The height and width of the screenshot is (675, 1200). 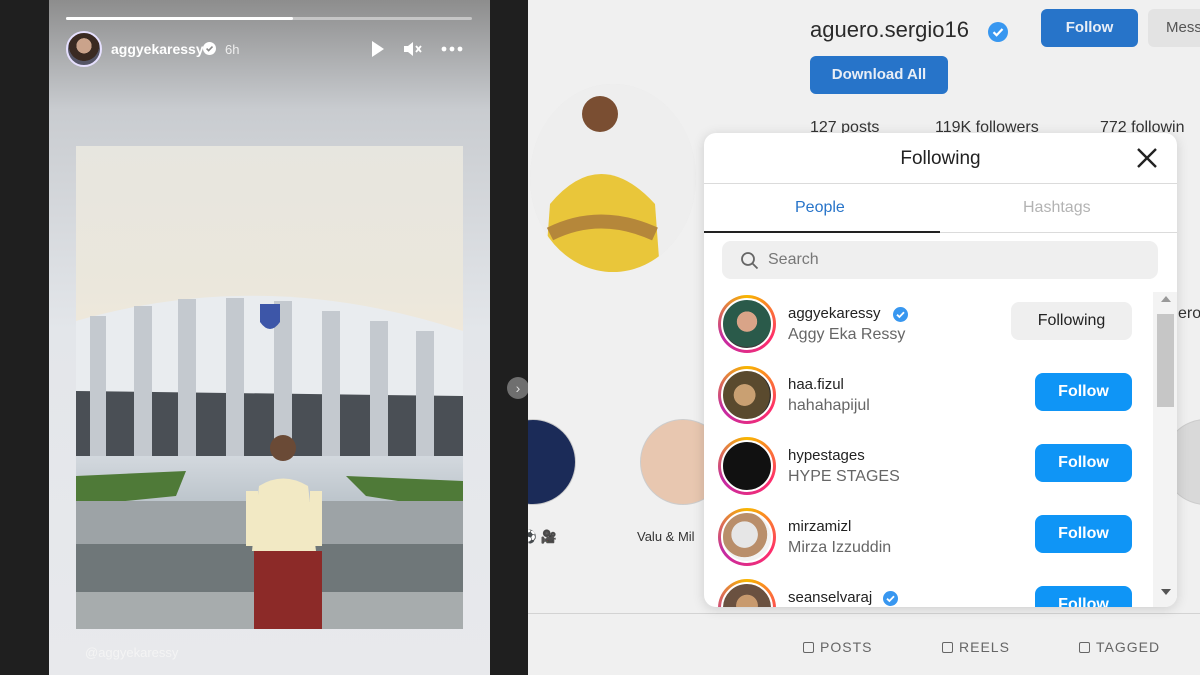 I want to click on message-button: Mess, so click(x=1174, y=28).